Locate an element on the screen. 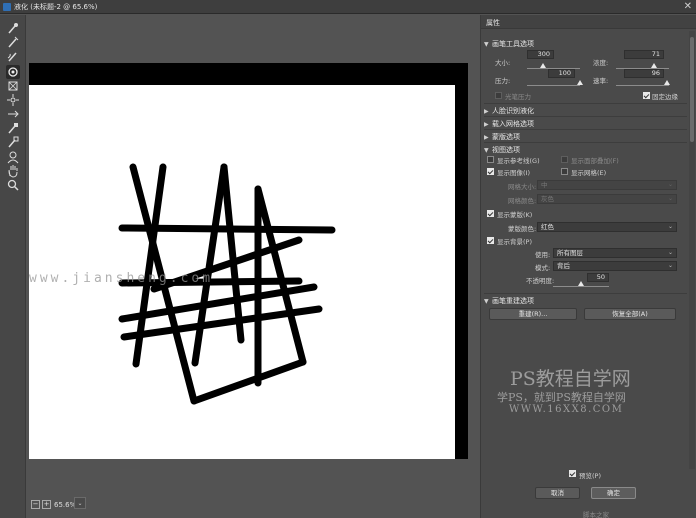 The width and height of the screenshot is (696, 518). show-mask-label: 显示蒙版(K) is located at coordinates (515, 215).